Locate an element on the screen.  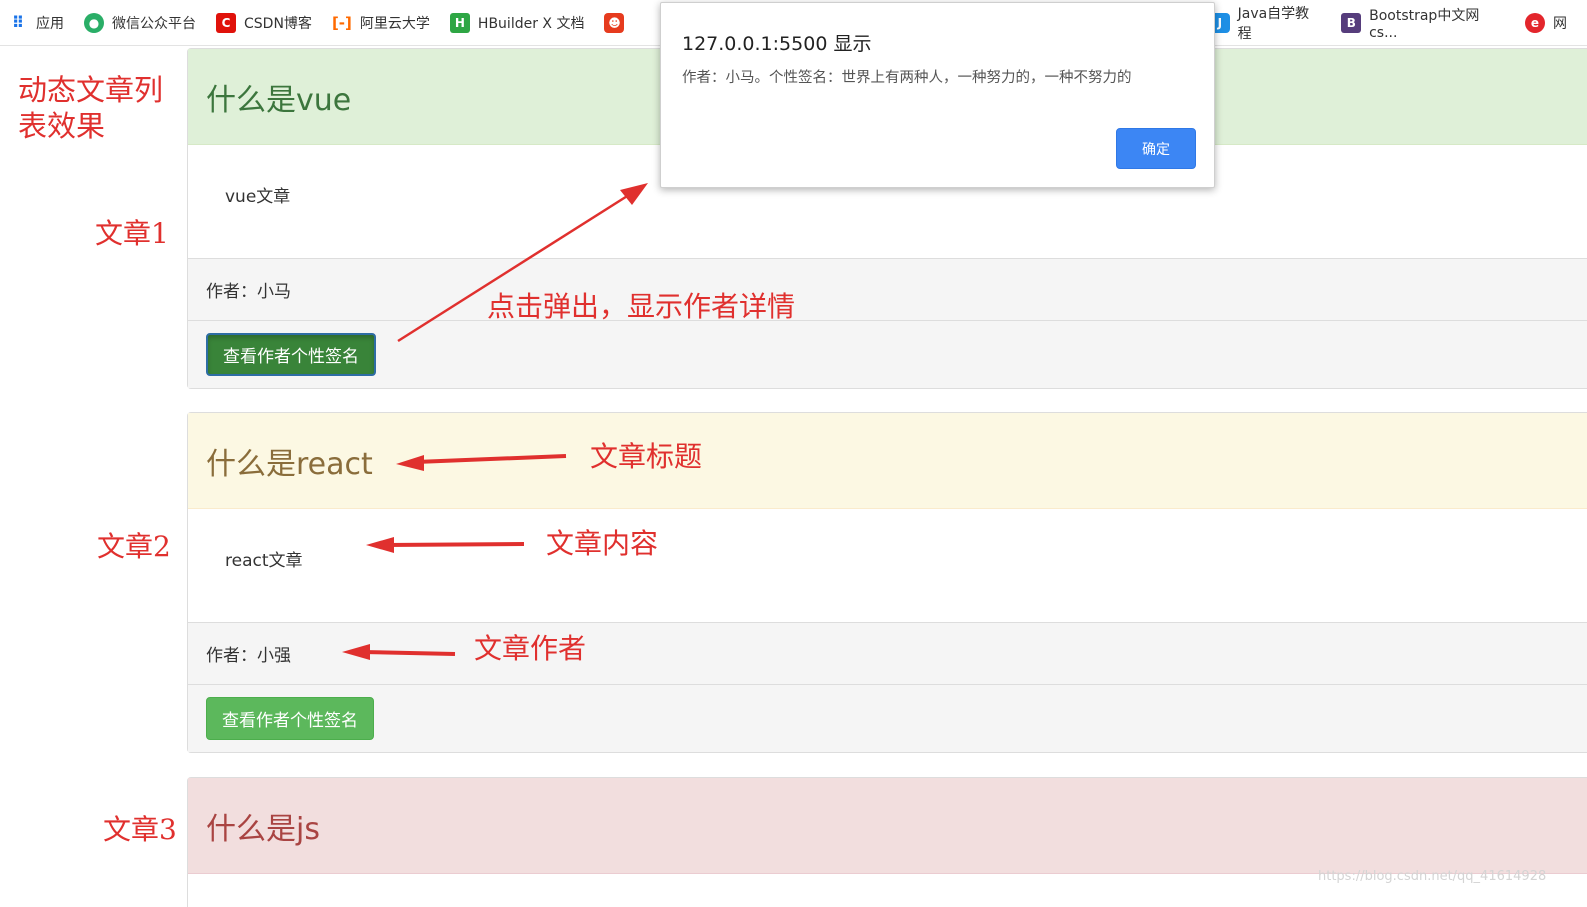
bookmarks-right: J Java自学教程 B Bootstrap中文网cs... e 网 is located at coordinates (1398, 23).